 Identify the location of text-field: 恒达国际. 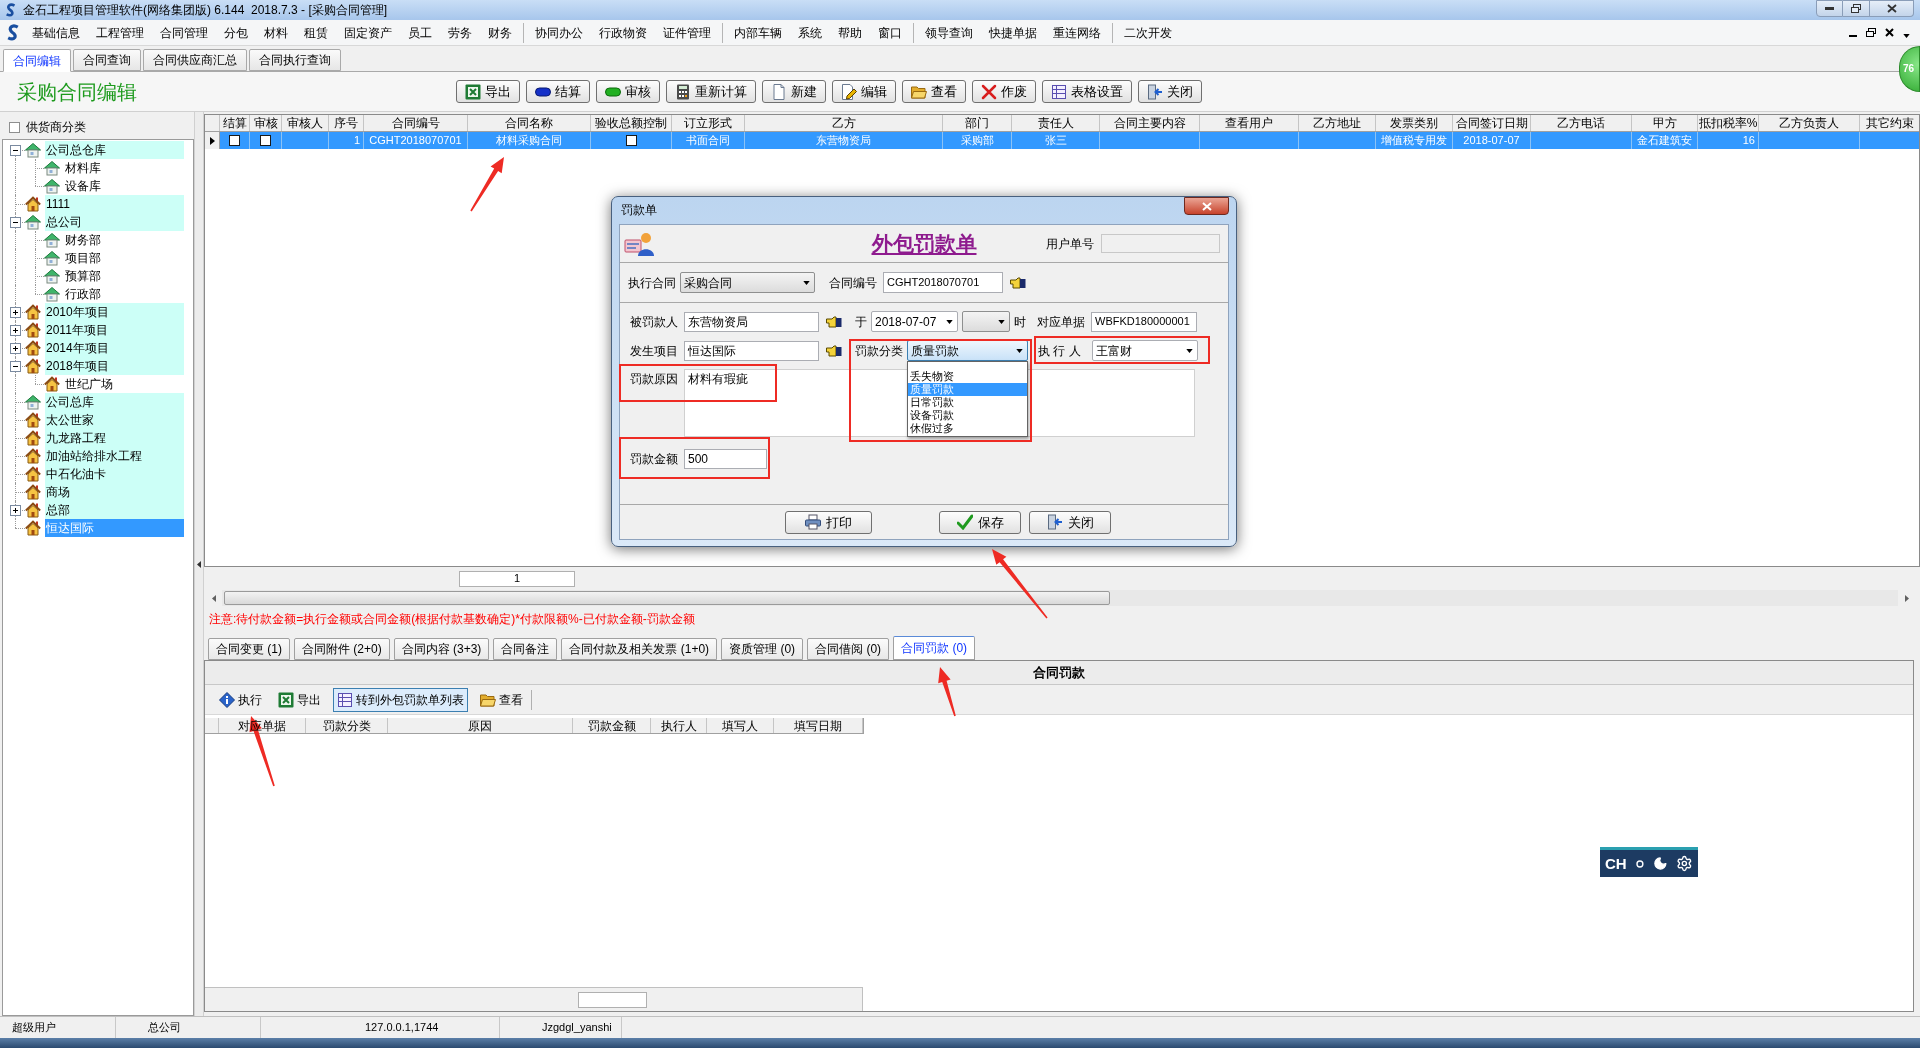
(751, 350).